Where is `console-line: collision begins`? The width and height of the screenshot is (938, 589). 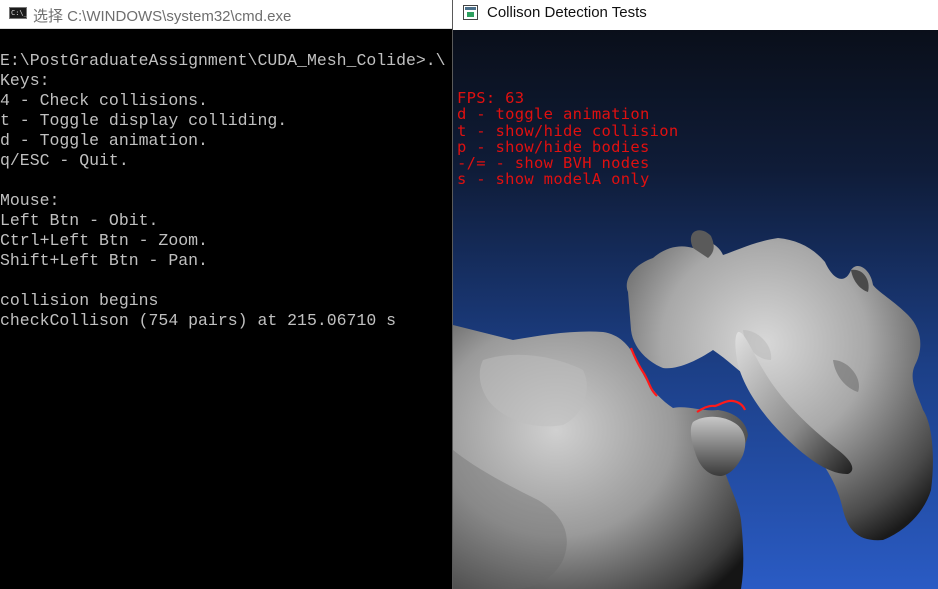 console-line: collision begins is located at coordinates (79, 300).